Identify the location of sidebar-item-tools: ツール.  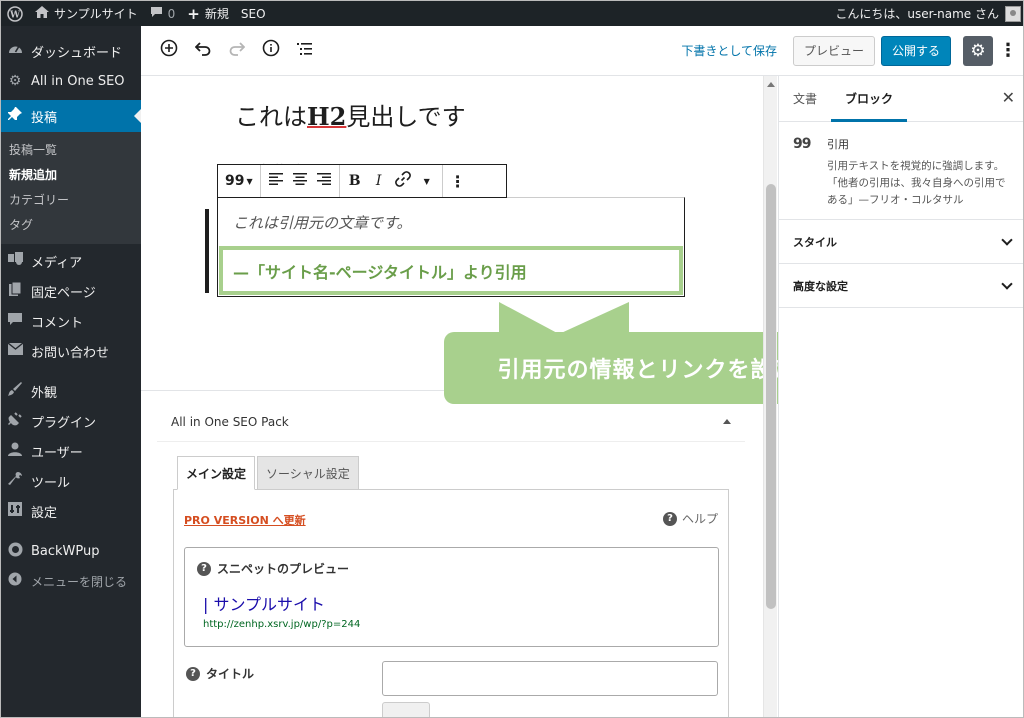
(71, 481).